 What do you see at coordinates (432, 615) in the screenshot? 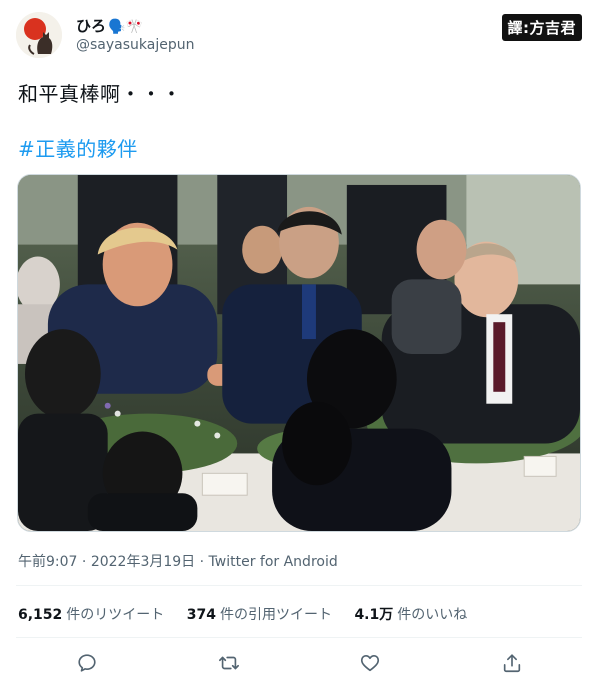
I see `stat-likes-label: 件のいいね` at bounding box center [432, 615].